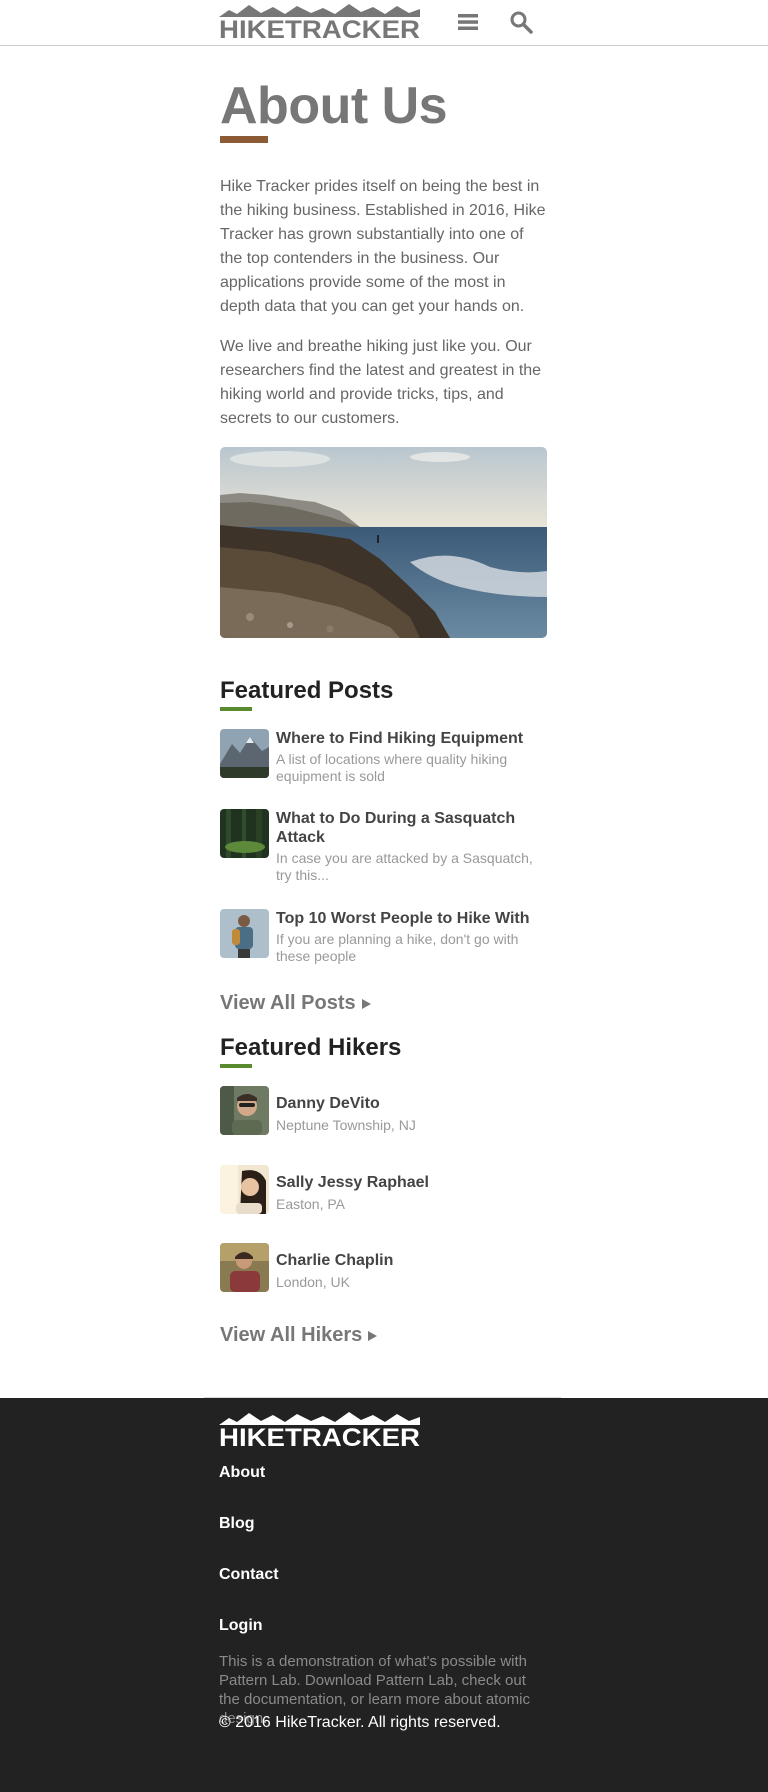 The height and width of the screenshot is (1792, 768). I want to click on menu-button, so click(468, 22).